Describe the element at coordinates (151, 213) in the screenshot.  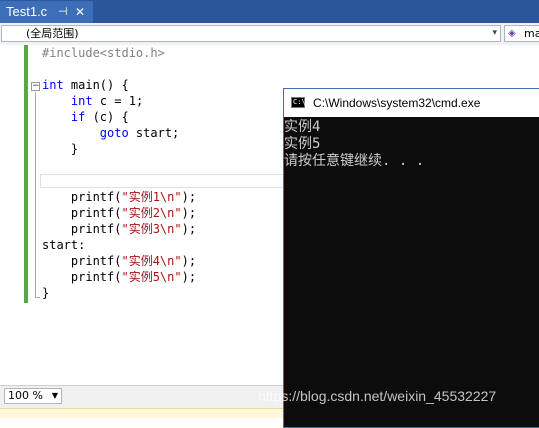
I see `code-token: "实例2\n"` at that location.